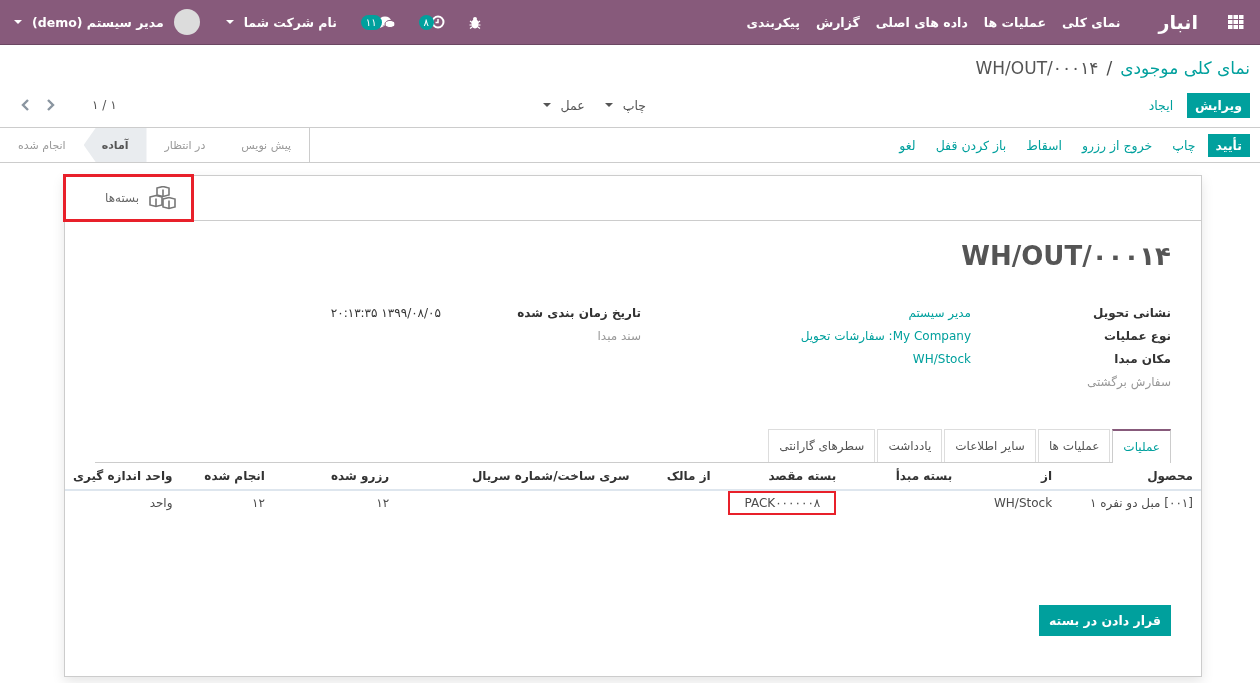 The width and height of the screenshot is (1260, 683). I want to click on menu-item: عملیات ها, so click(1014, 22).